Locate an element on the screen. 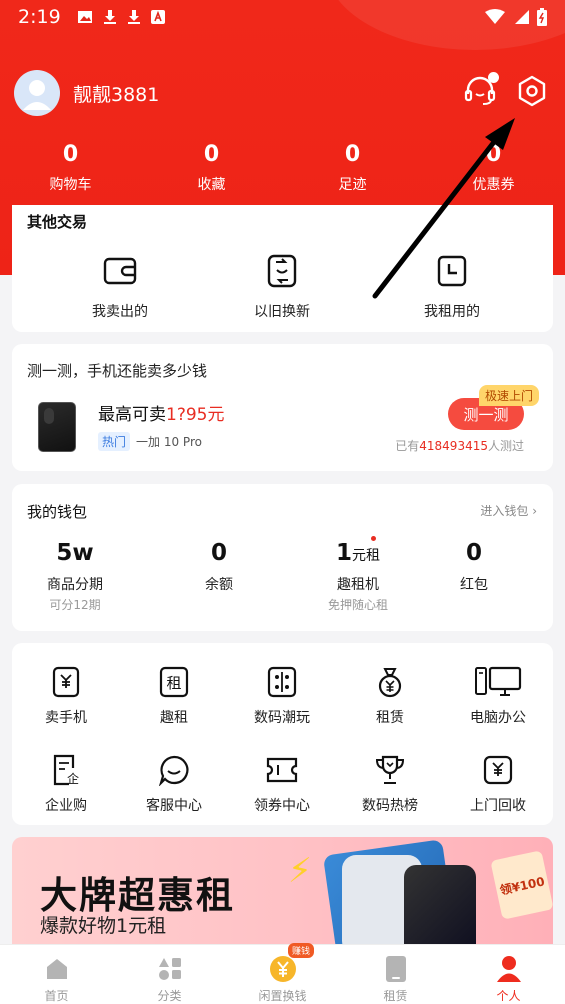 The image size is (565, 1004). settings-hexagon-icon is located at coordinates (532, 91).